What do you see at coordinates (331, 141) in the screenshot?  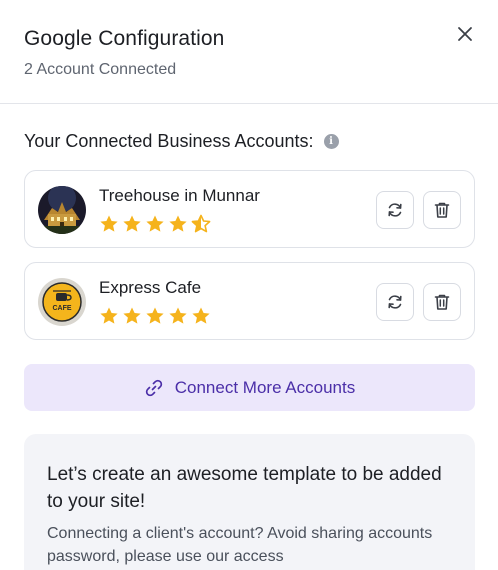 I see `info-icon: i` at bounding box center [331, 141].